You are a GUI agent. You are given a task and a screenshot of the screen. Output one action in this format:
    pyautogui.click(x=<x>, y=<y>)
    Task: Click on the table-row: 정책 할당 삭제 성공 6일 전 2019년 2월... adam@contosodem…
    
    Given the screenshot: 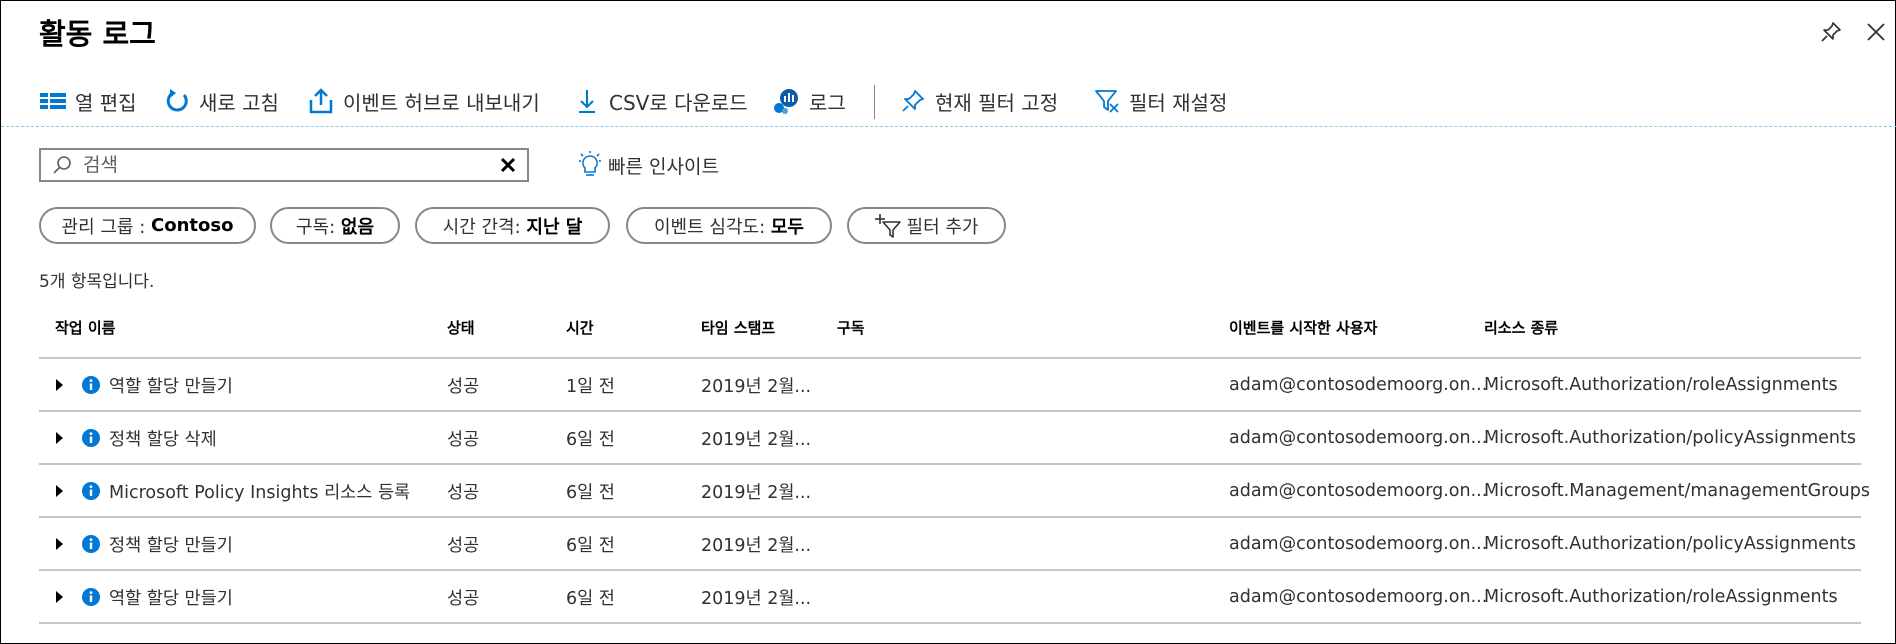 What is the action you would take?
    pyautogui.click(x=950, y=438)
    